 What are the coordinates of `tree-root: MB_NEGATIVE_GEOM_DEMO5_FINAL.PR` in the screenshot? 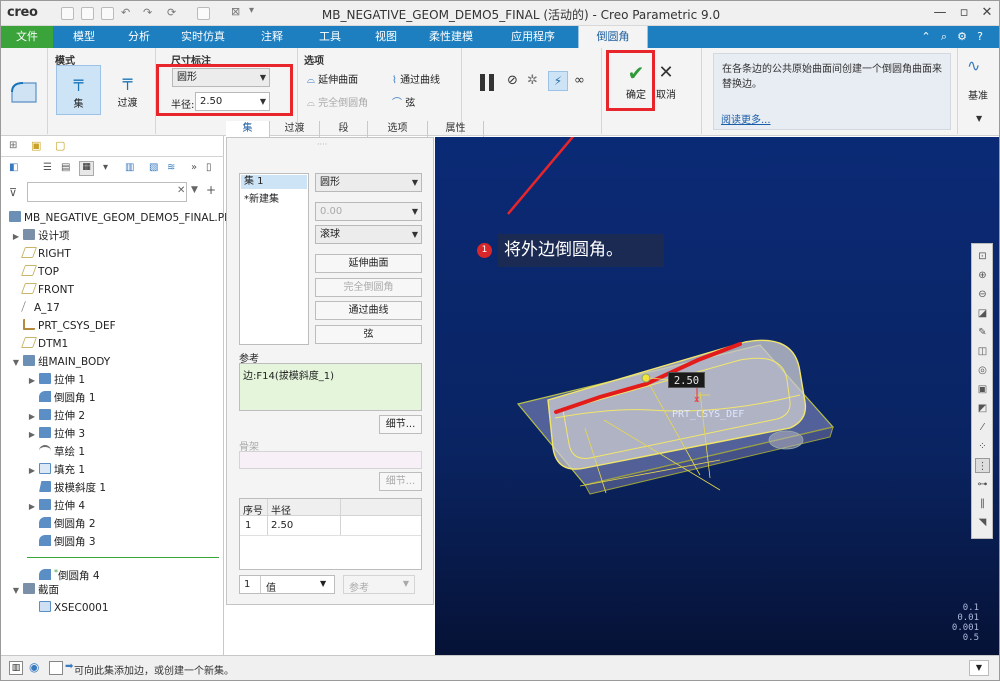 It's located at (119, 218).